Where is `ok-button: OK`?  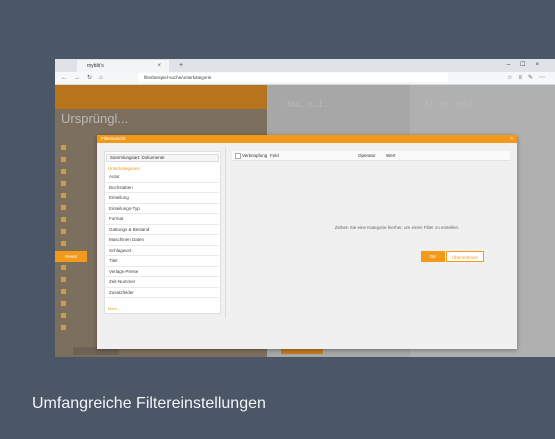 ok-button: OK is located at coordinates (433, 256).